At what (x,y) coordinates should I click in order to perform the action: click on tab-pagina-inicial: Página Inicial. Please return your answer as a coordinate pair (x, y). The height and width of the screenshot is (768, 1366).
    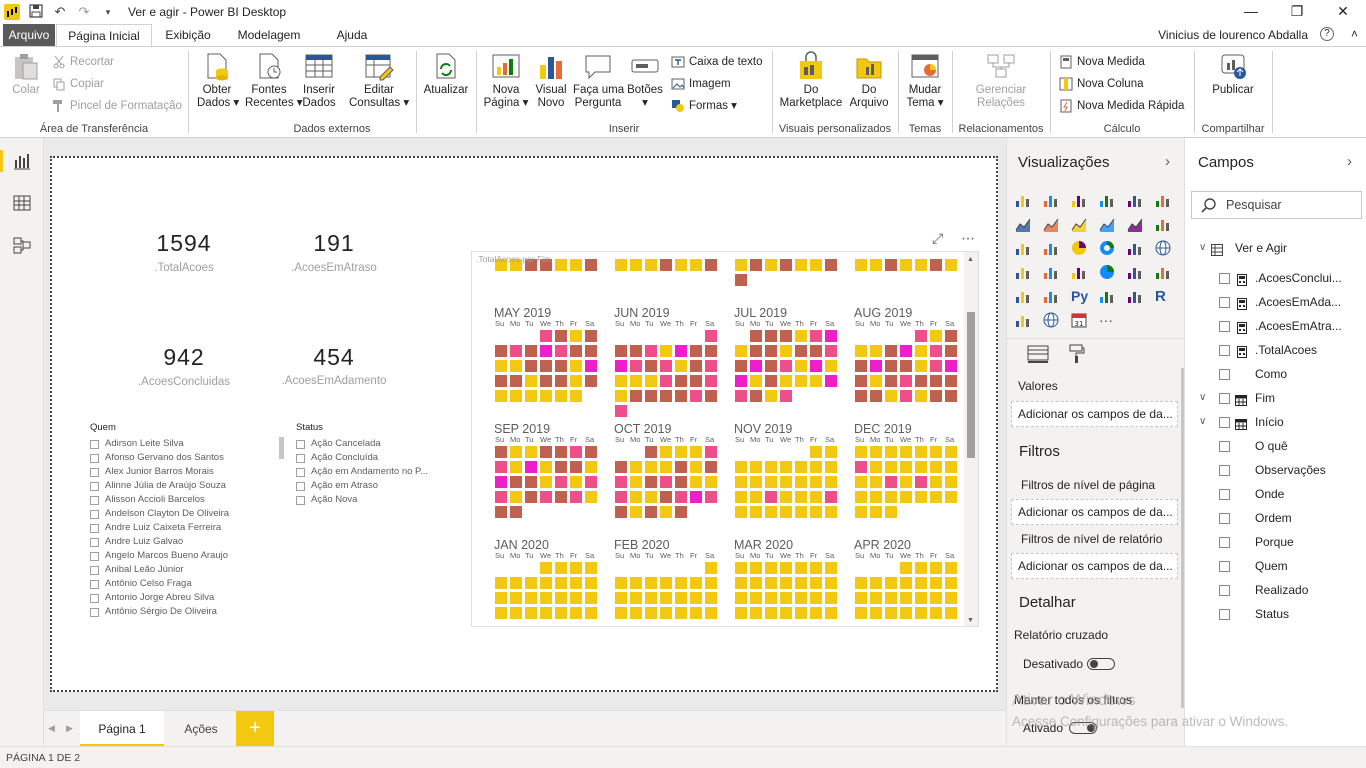
    Looking at the image, I should click on (104, 35).